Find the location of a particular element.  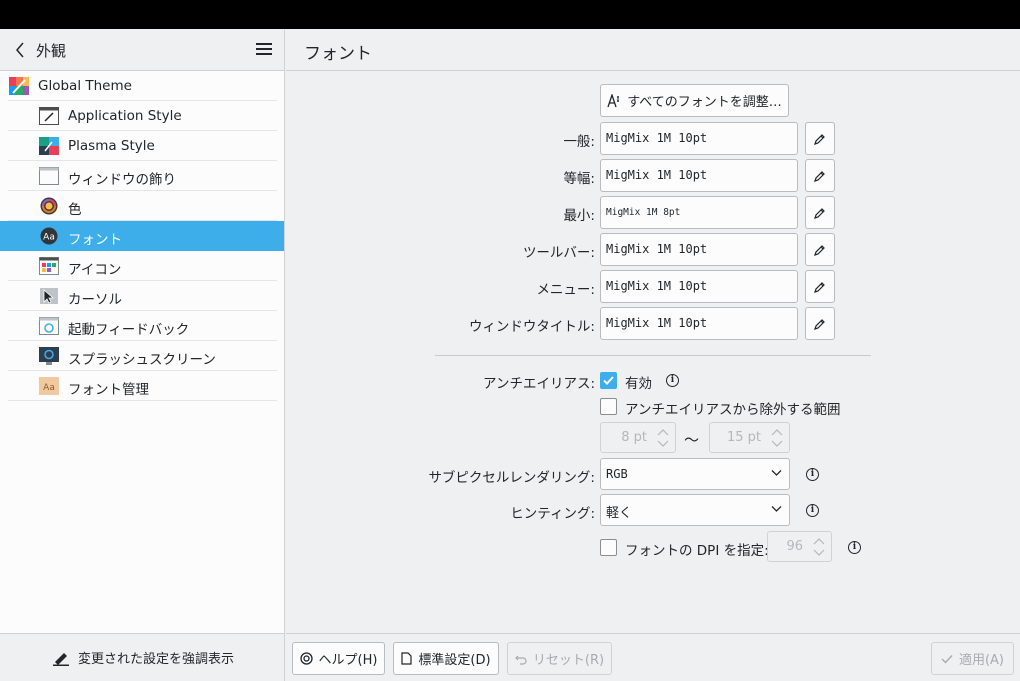

sidebar-item-label: スプラッシュスクリーン is located at coordinates (142, 360).